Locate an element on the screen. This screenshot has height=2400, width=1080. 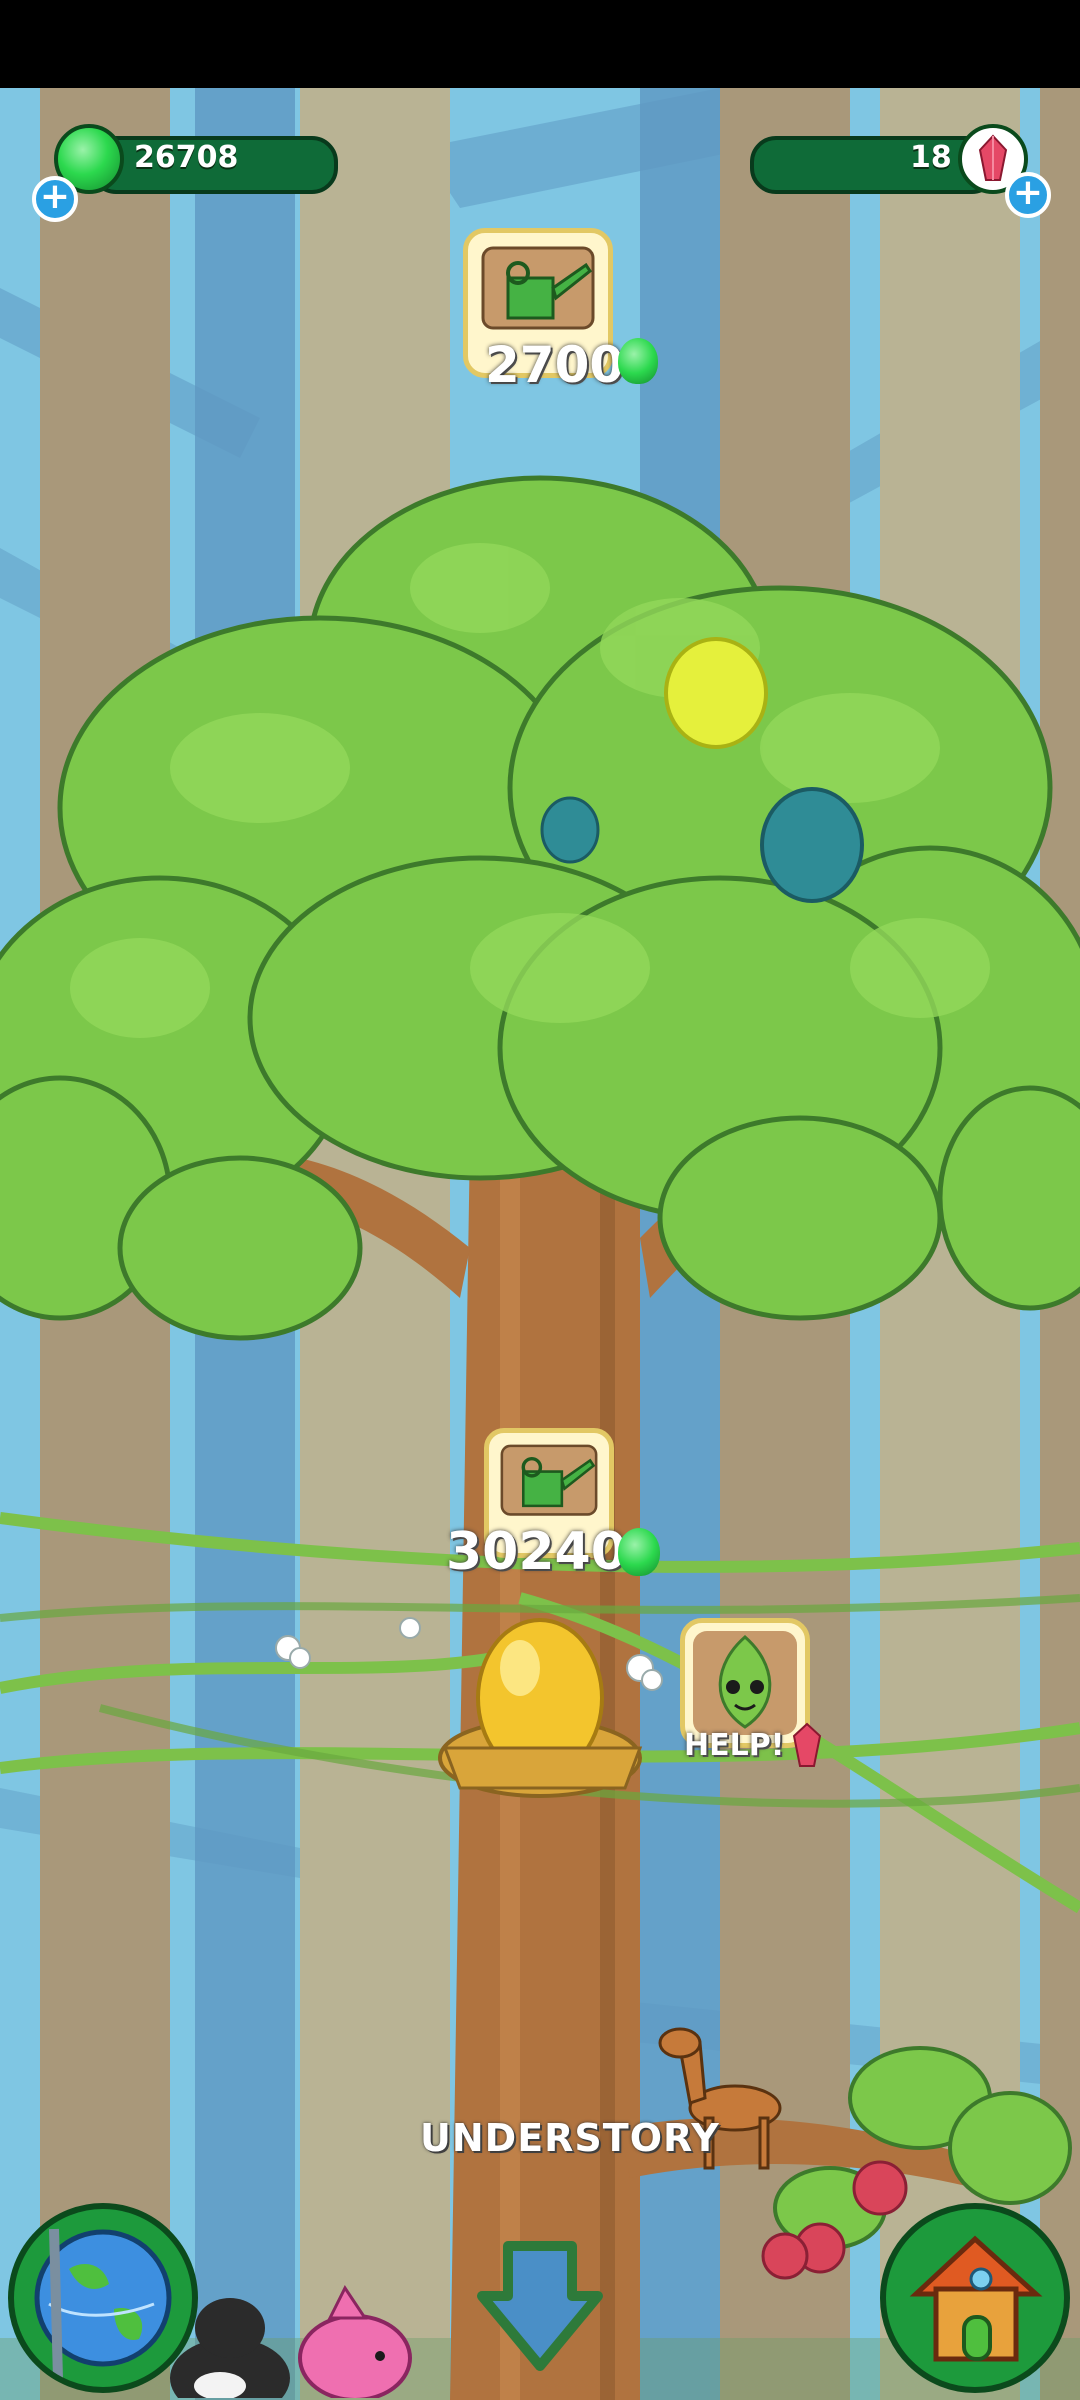
middle-upgrade-cost: 30240 is located at coordinates (536, 1552).